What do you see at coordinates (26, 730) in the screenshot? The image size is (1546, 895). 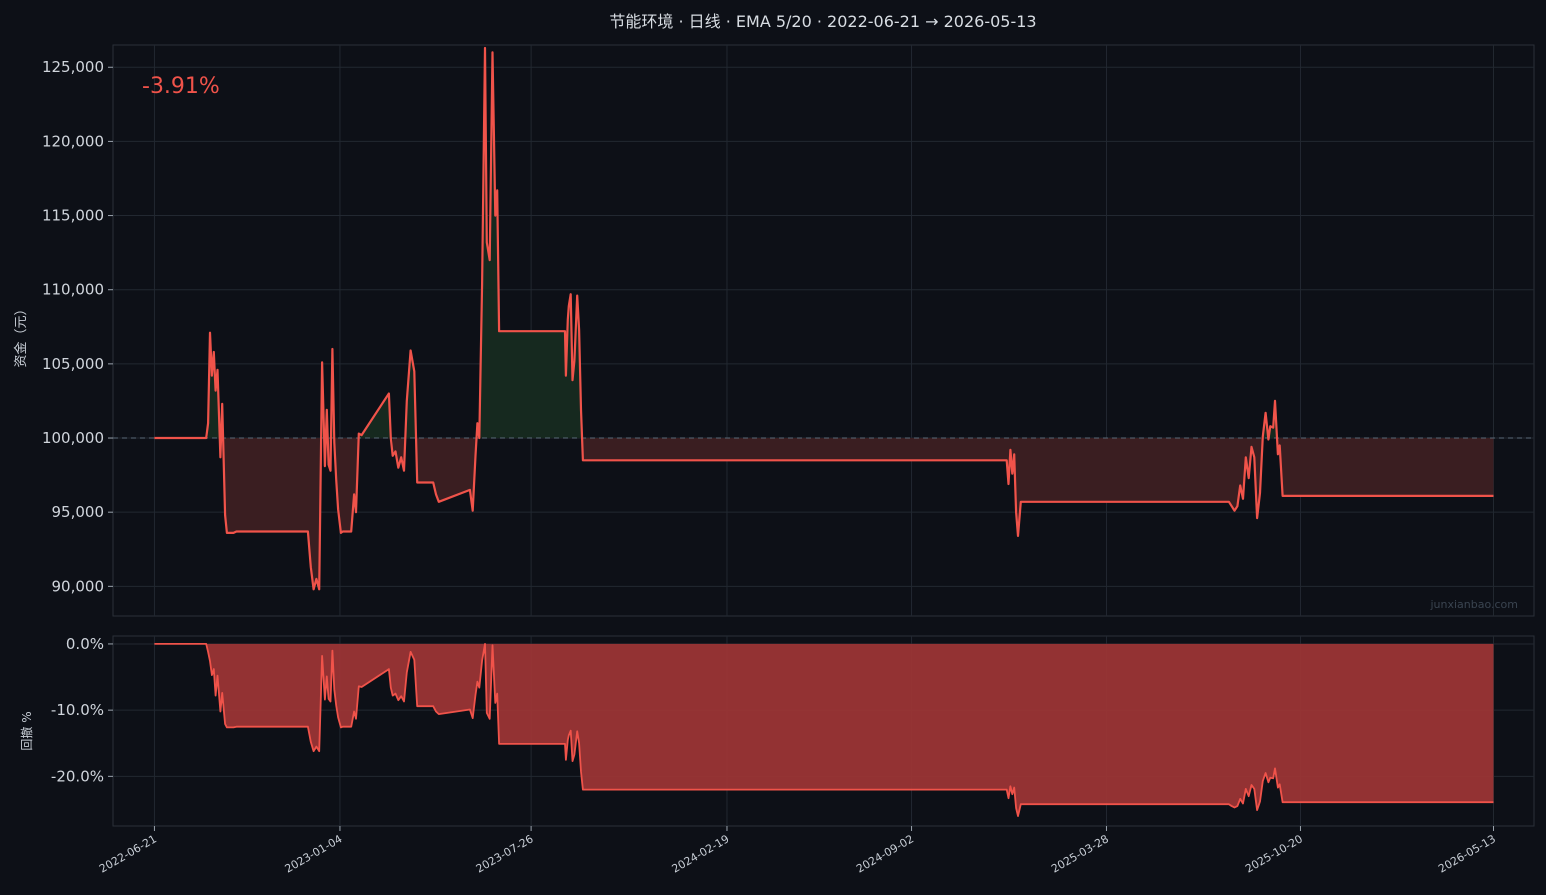 I see `drawdown-y-axis-label: 回撤 %` at bounding box center [26, 730].